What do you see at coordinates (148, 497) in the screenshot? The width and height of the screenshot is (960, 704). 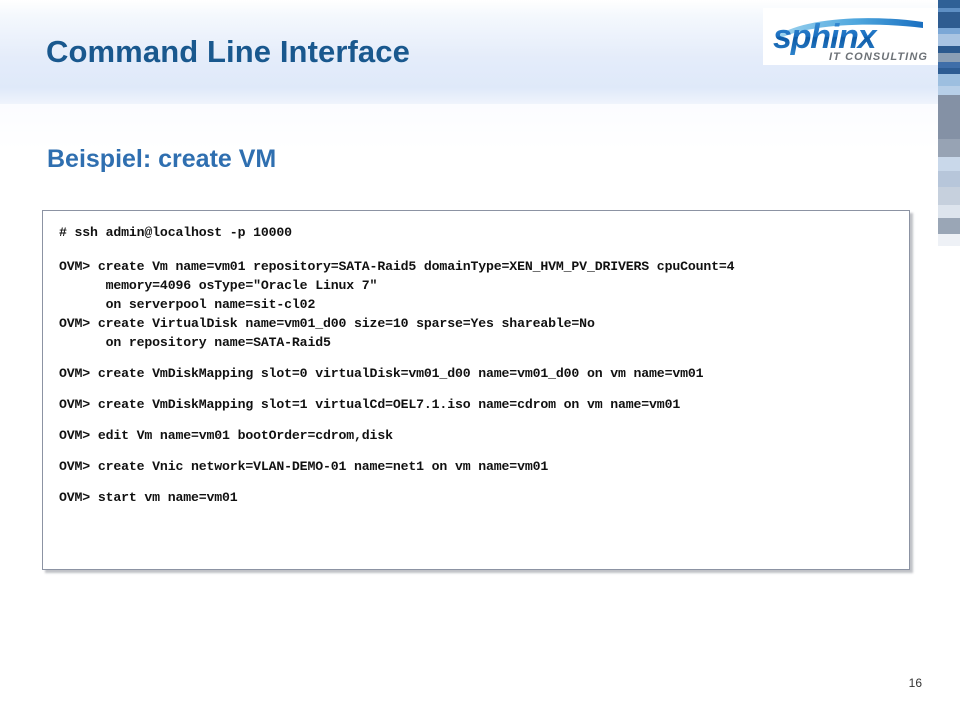 I see `code-line: OVM> start vm name=vm01` at bounding box center [148, 497].